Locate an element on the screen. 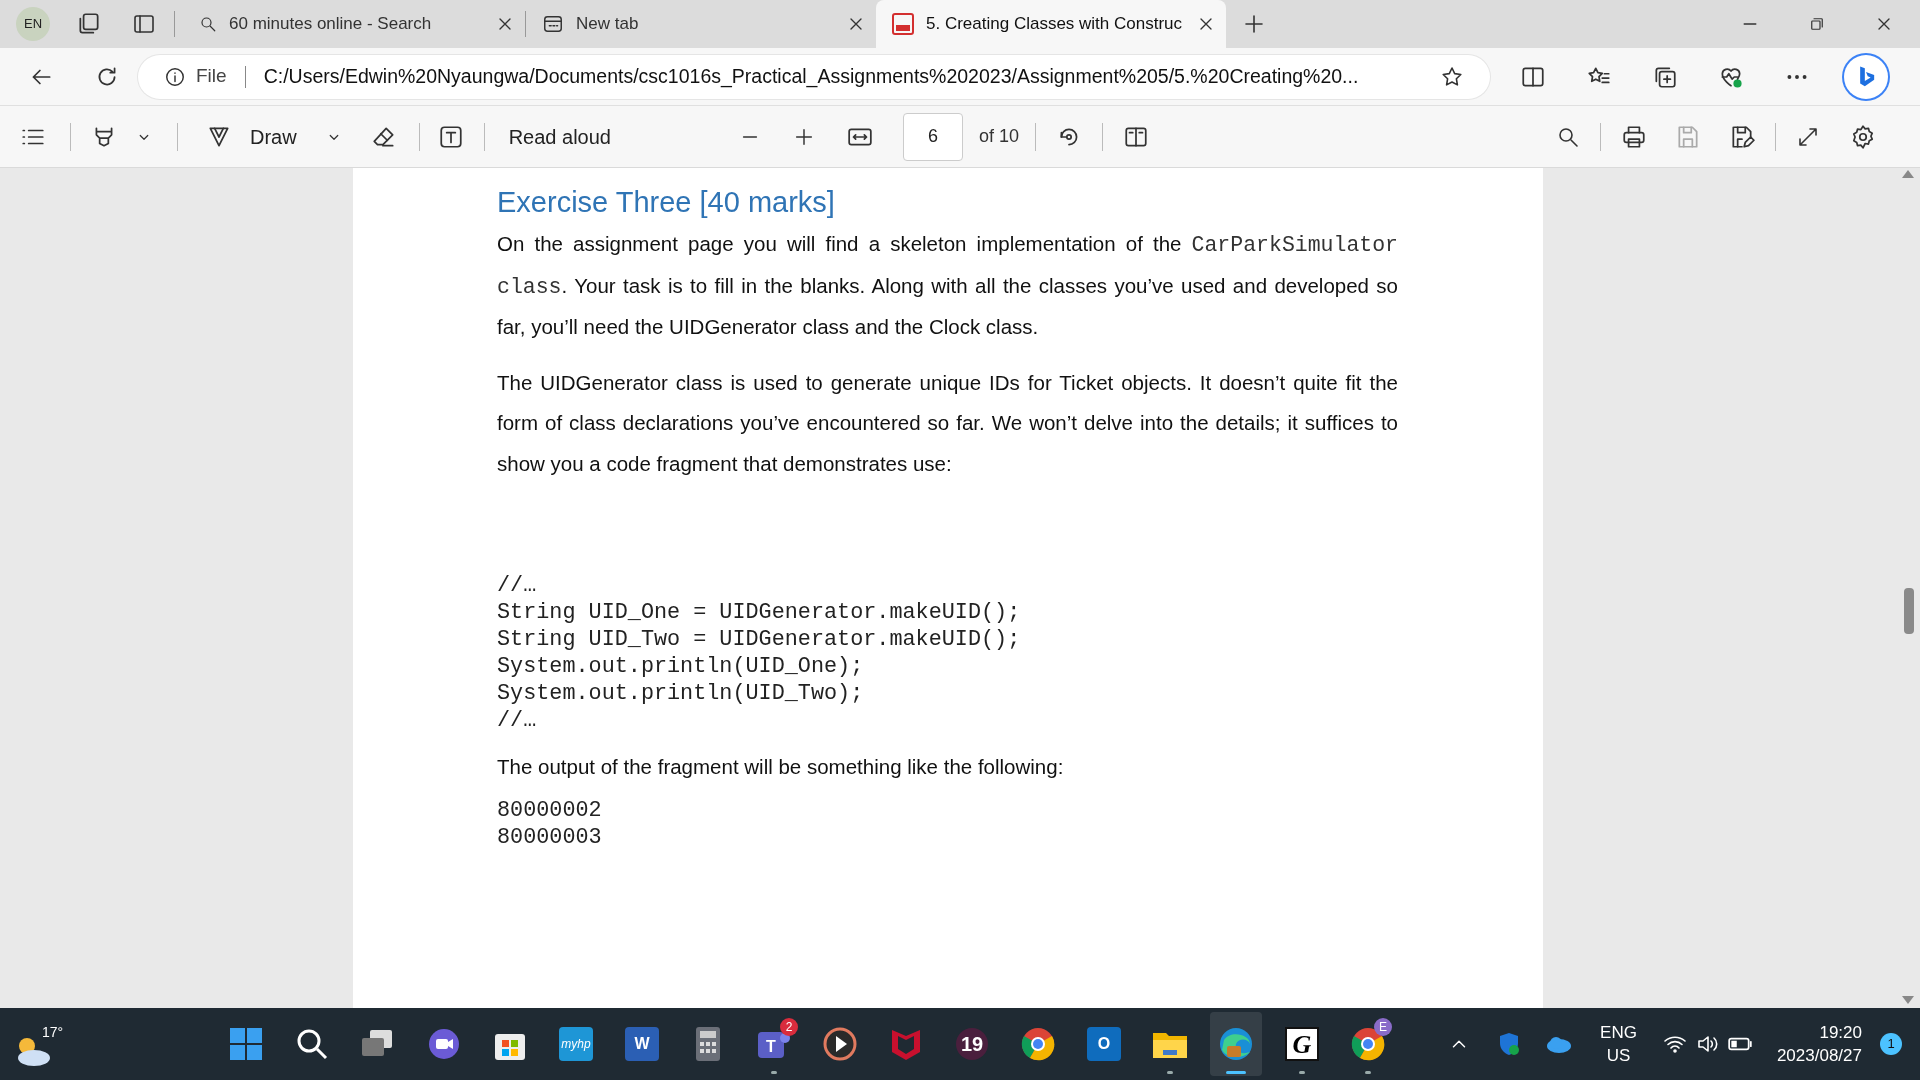 The width and height of the screenshot is (1920, 1080). input-language-button: ENG US is located at coordinates (1618, 1044).